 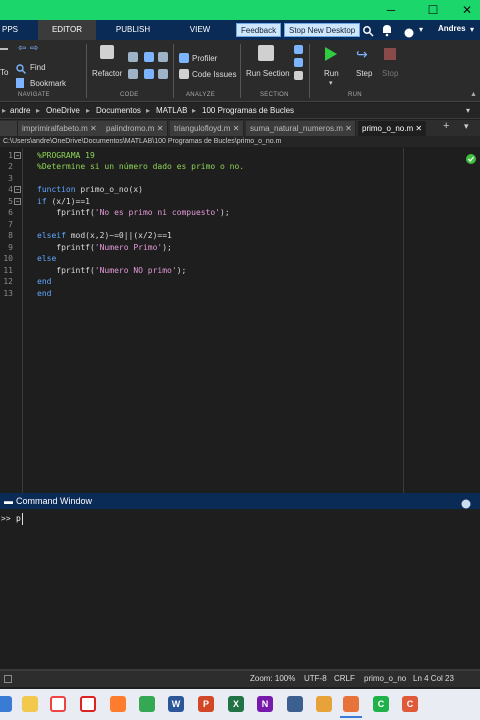 What do you see at coordinates (236, 704) in the screenshot?
I see `excel-icon: X` at bounding box center [236, 704].